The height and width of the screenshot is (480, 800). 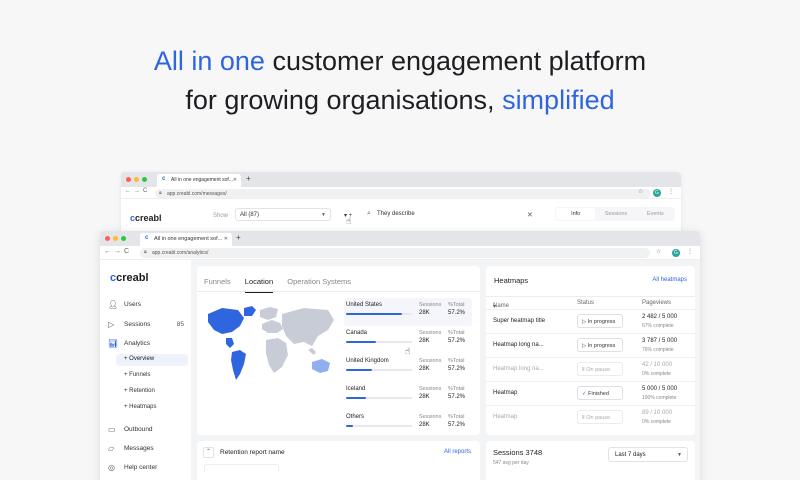 What do you see at coordinates (658, 350) in the screenshot?
I see `heatmap-complete: 76% complete` at bounding box center [658, 350].